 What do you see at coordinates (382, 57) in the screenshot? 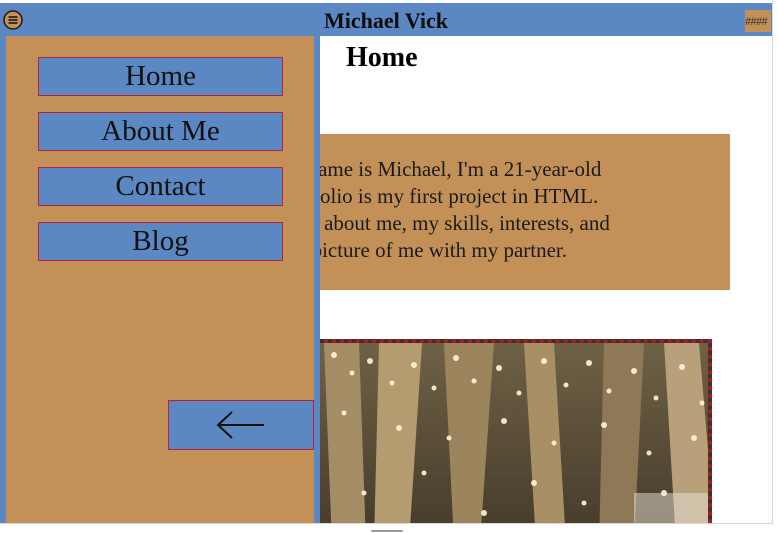
I see `page-title: Home` at bounding box center [382, 57].